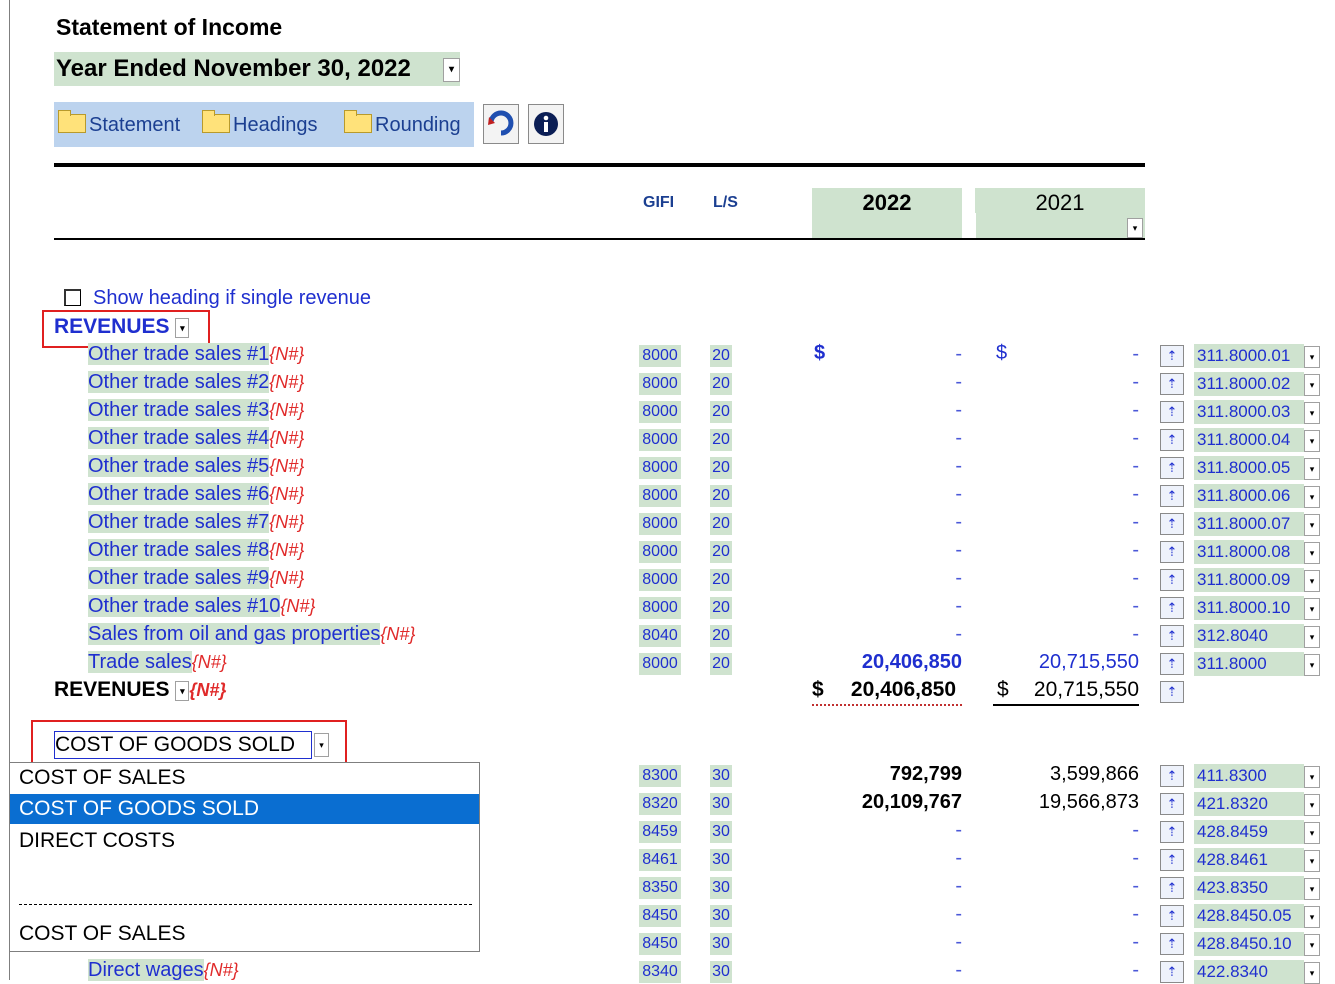  I want to click on dropdown-option-cost-of-sales: COST OF SALES, so click(244, 778).